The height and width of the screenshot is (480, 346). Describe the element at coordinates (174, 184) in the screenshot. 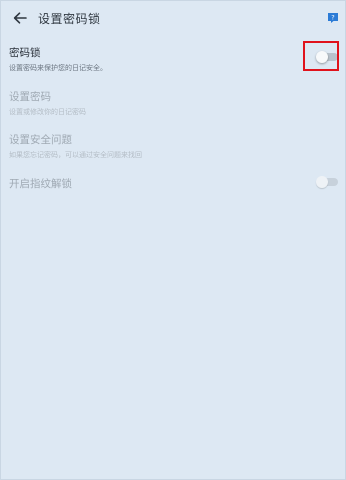

I see `setting-row-fingerprint: 开启指纹解锁` at that location.